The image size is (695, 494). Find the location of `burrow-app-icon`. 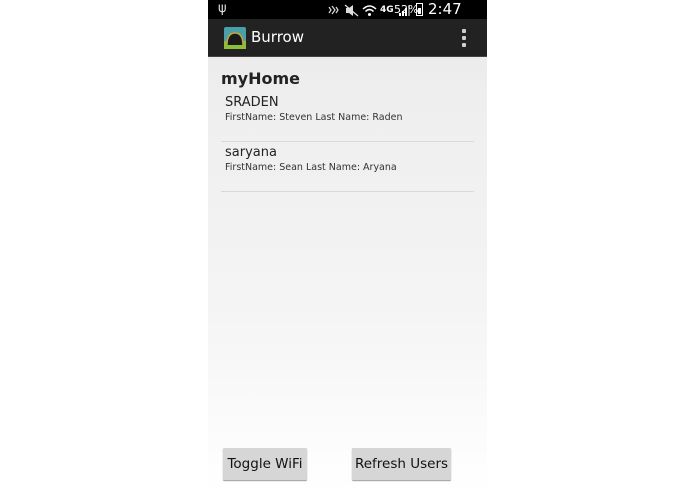

burrow-app-icon is located at coordinates (235, 38).